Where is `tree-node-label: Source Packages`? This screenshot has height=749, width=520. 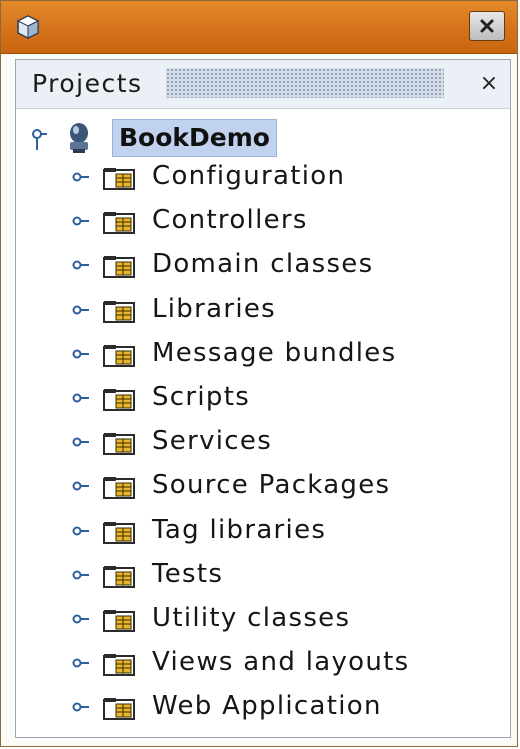
tree-node-label: Source Packages is located at coordinates (271, 485).